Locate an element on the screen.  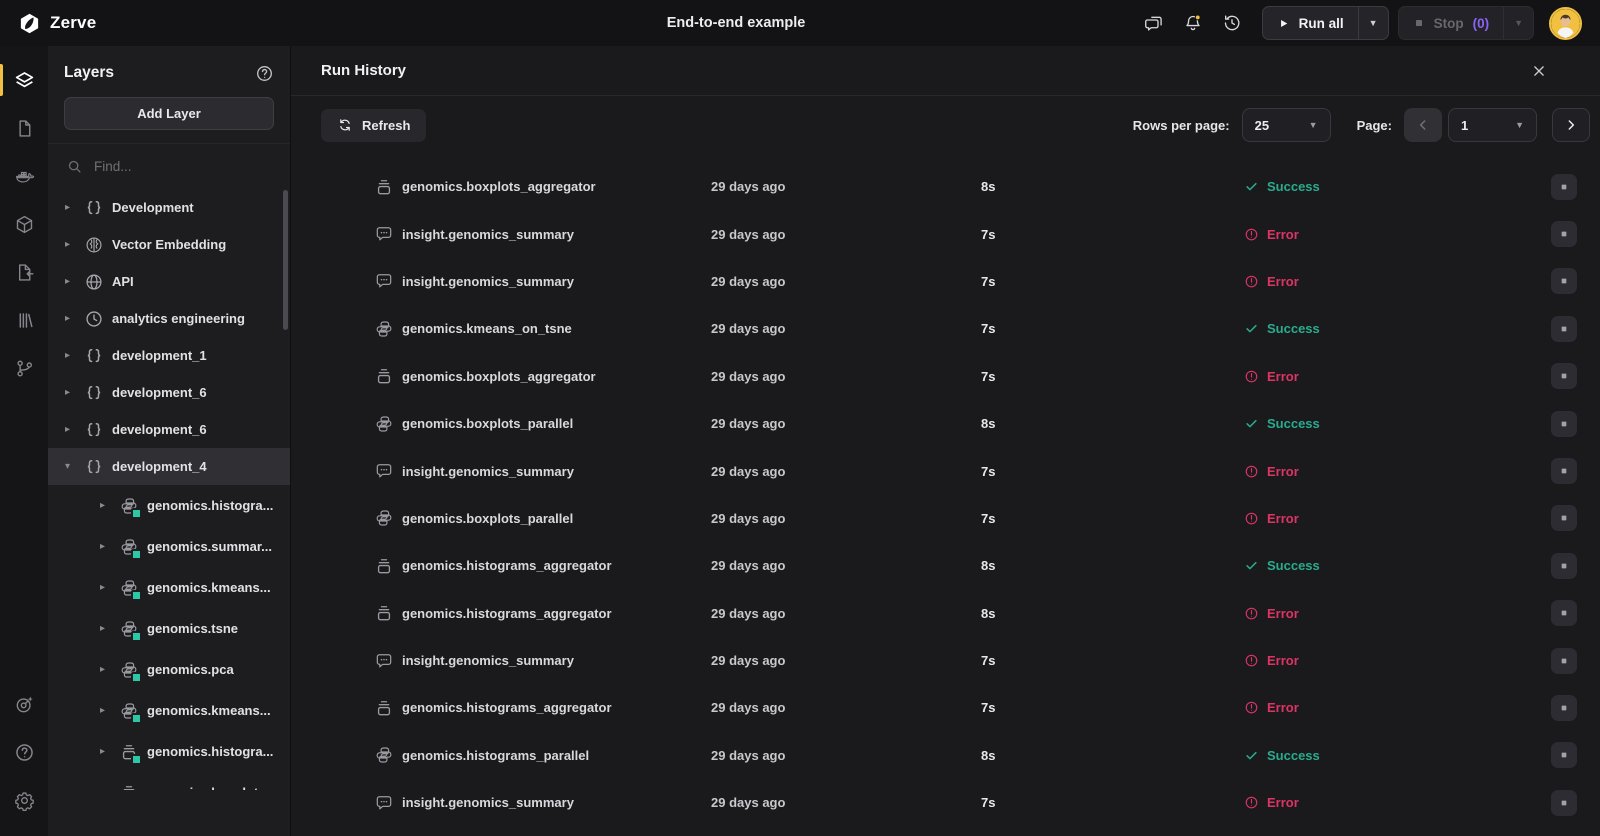
layers-help-button is located at coordinates (264, 73).